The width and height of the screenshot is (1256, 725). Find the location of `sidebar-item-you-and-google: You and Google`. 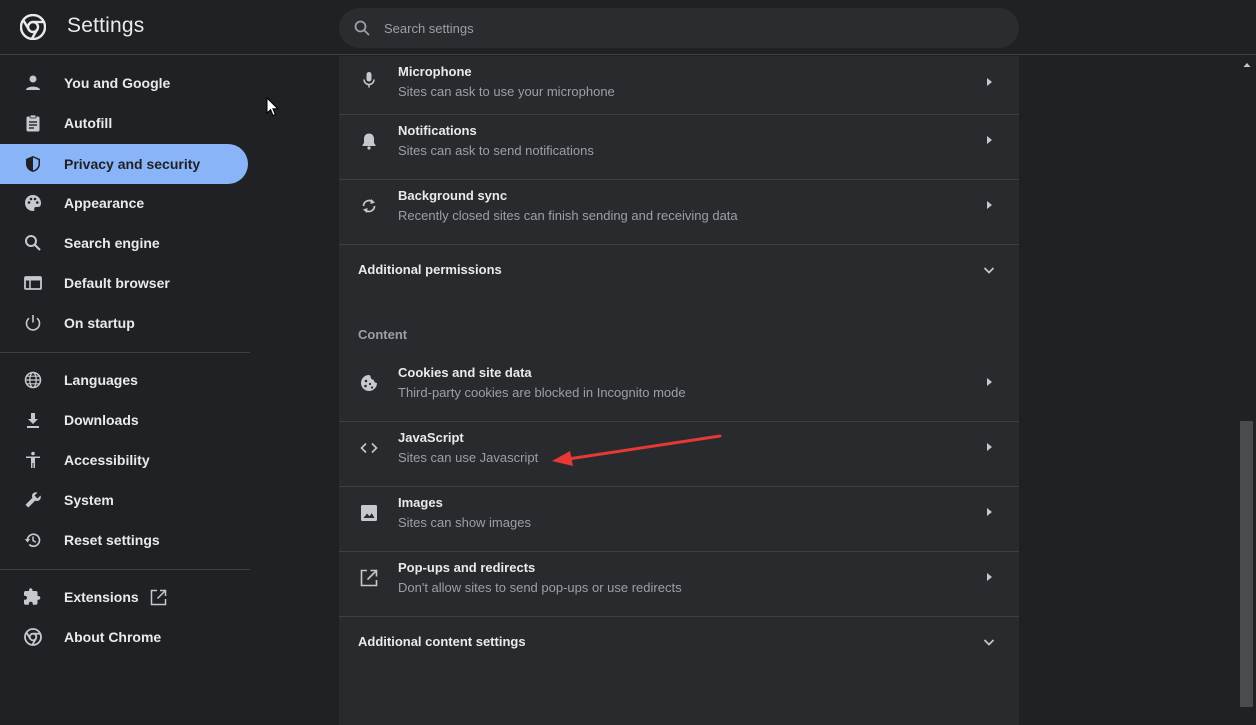

sidebar-item-you-and-google: You and Google is located at coordinates (124, 83).